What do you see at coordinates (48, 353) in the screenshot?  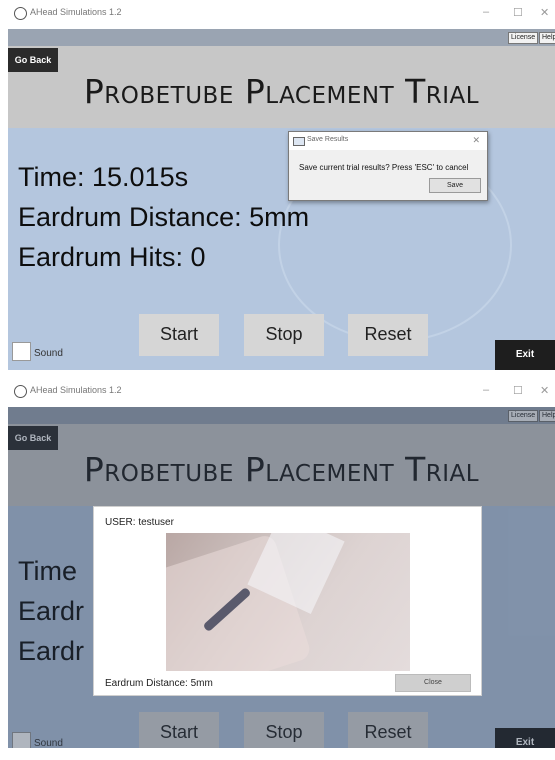 I see `sound-label: Sound` at bounding box center [48, 353].